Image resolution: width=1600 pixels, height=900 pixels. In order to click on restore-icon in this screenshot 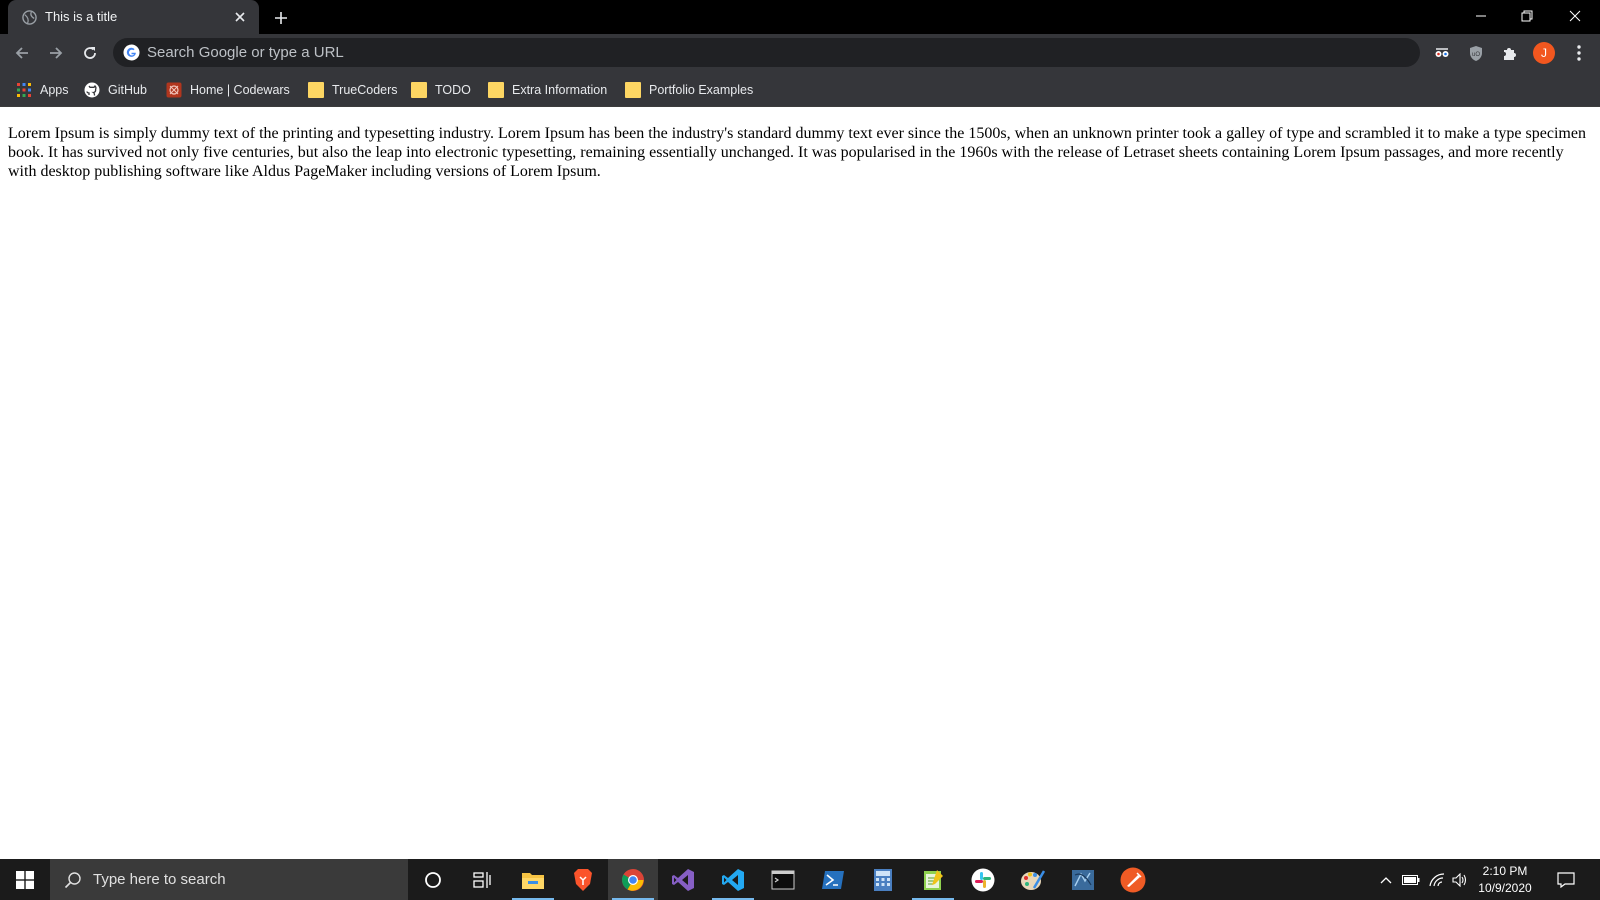, I will do `click(1527, 16)`.